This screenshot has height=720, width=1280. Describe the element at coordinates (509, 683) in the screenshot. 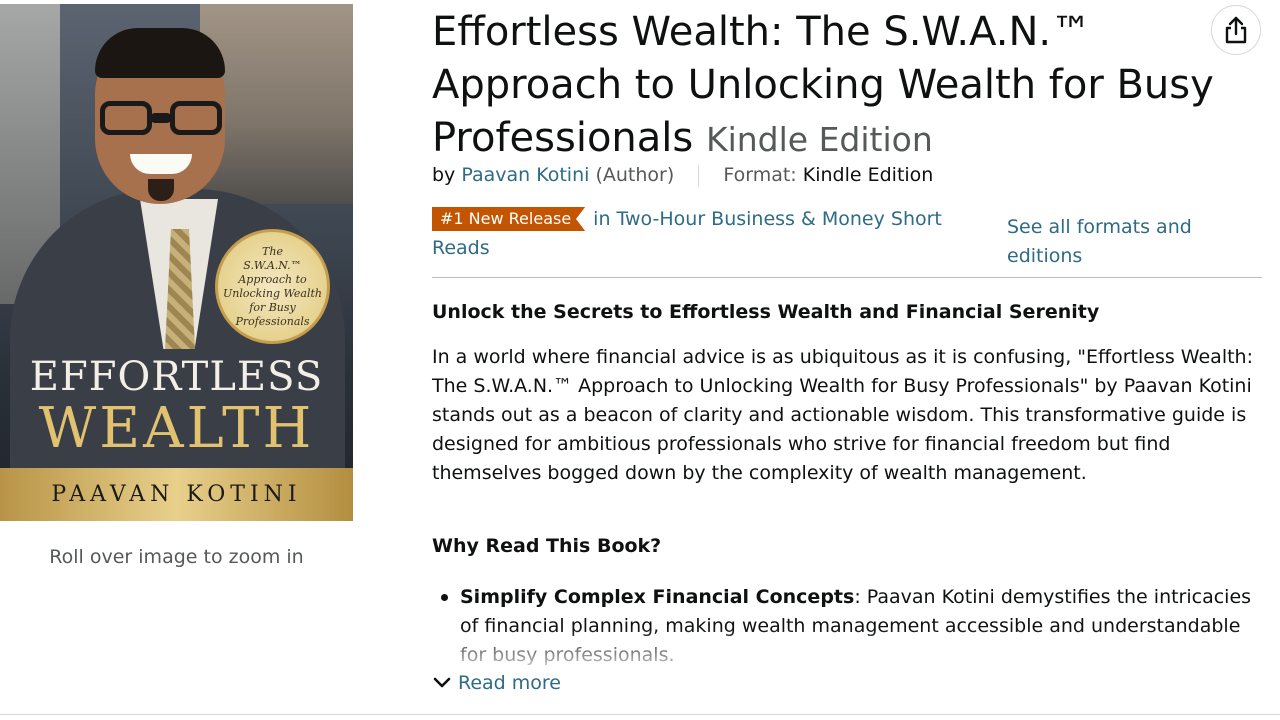

I see `read-more-label: Read more` at that location.